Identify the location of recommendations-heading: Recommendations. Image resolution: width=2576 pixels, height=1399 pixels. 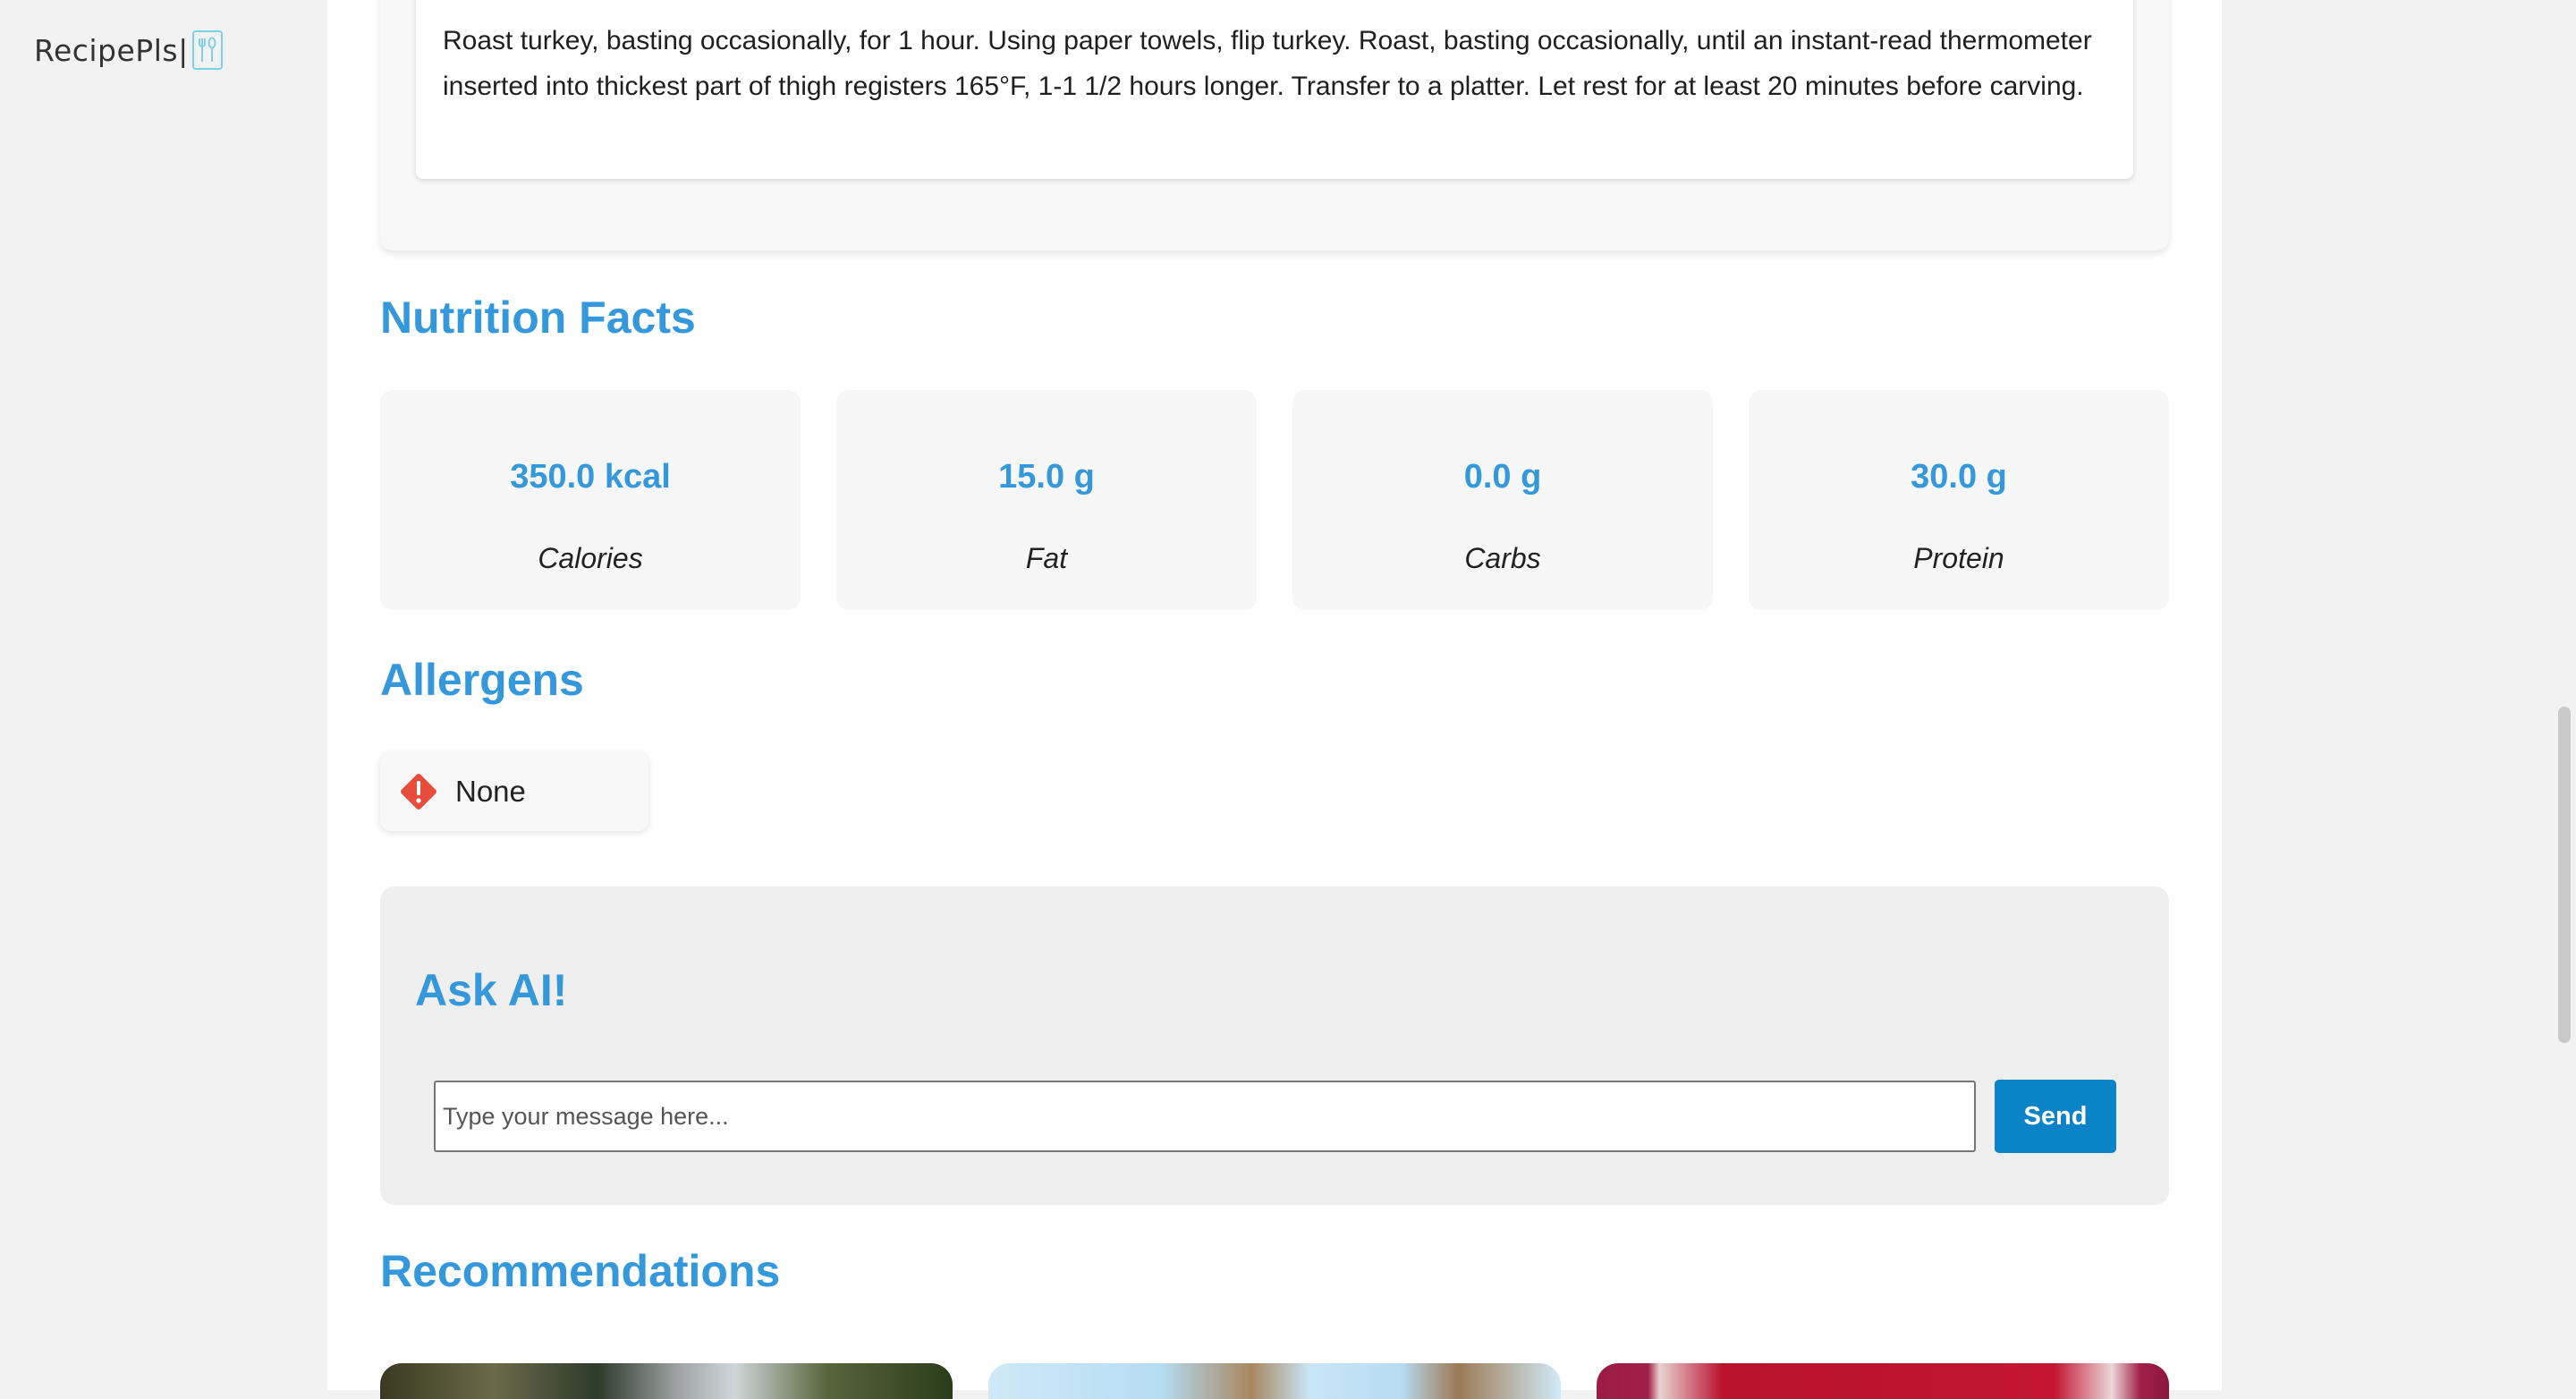
(580, 1271).